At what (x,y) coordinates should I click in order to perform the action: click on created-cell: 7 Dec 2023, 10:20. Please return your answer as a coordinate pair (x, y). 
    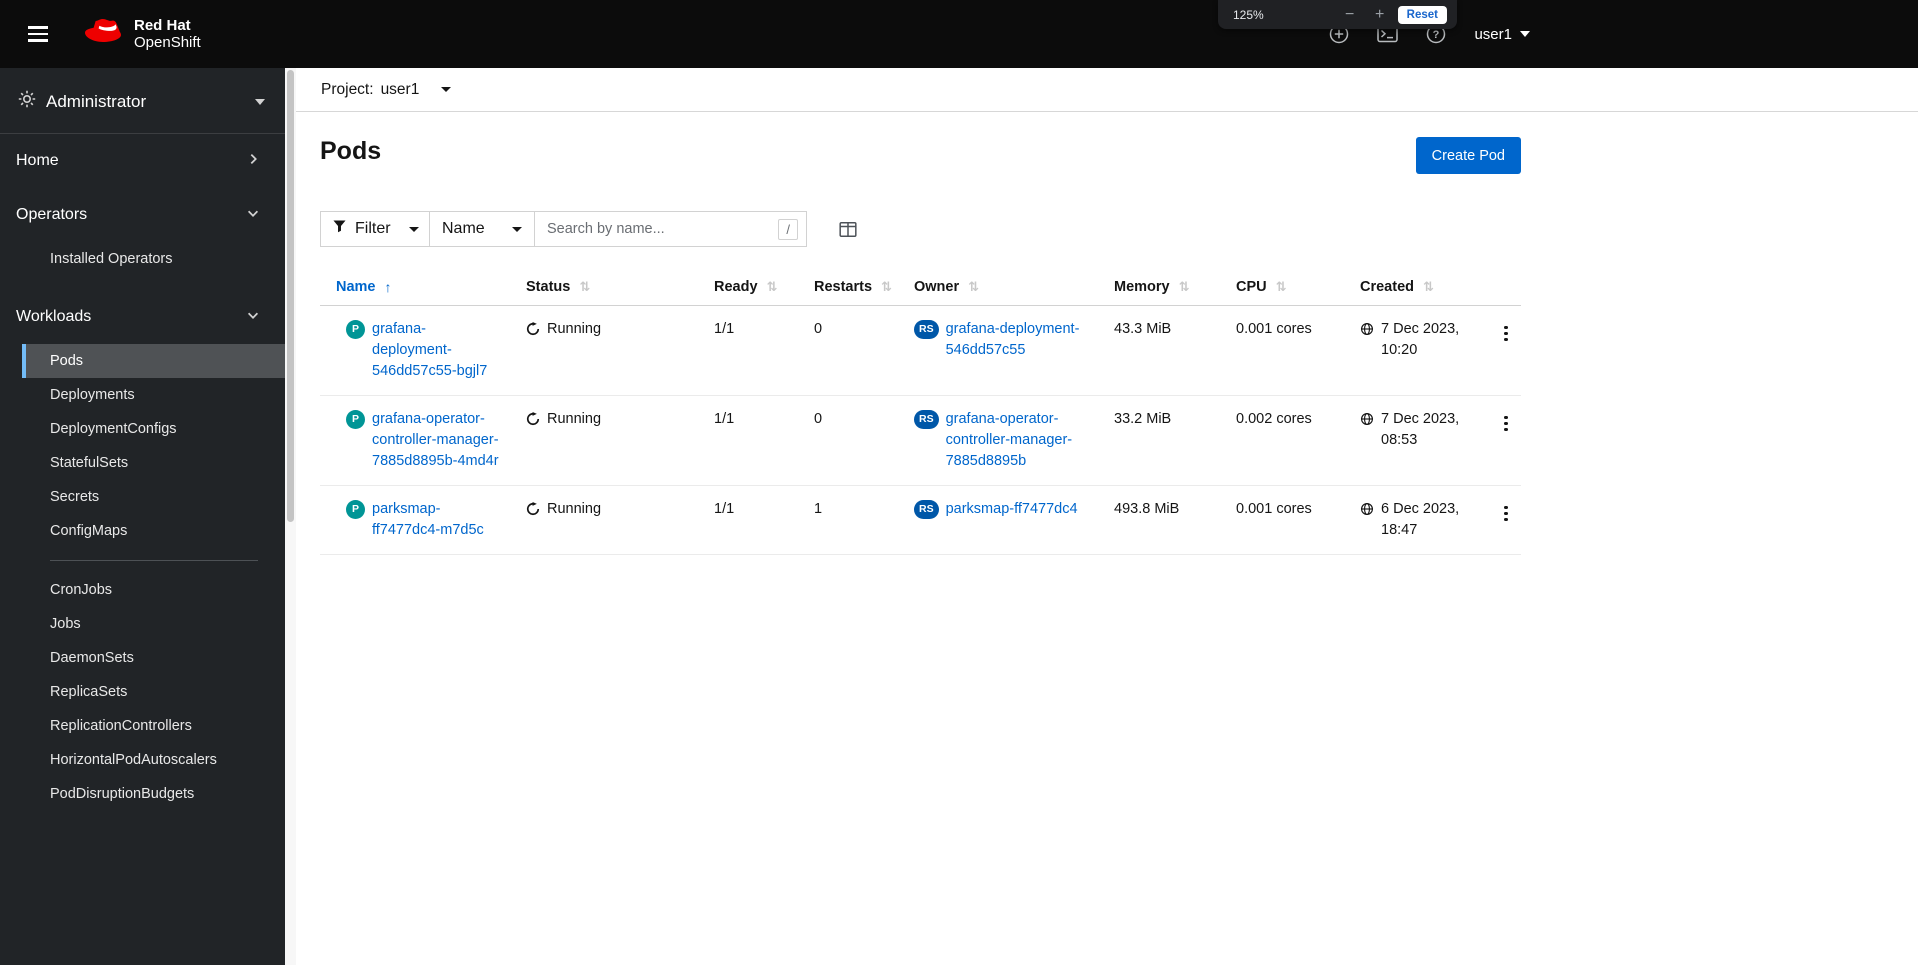
    Looking at the image, I should click on (1411, 350).